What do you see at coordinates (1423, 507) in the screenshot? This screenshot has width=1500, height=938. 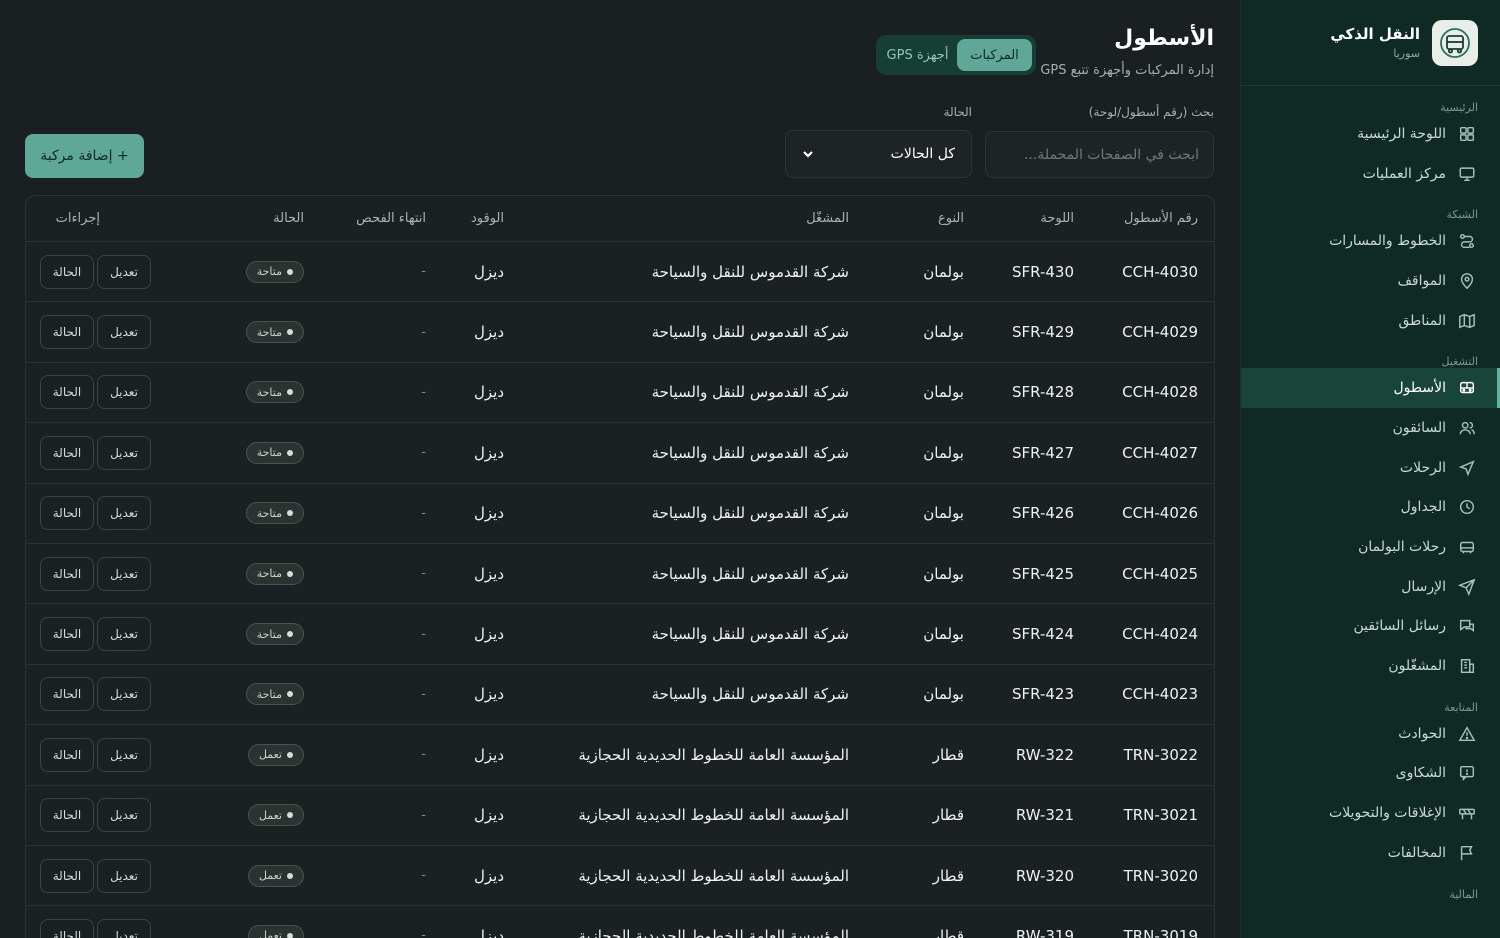 I see `sidebar-item-label: الجداول` at bounding box center [1423, 507].